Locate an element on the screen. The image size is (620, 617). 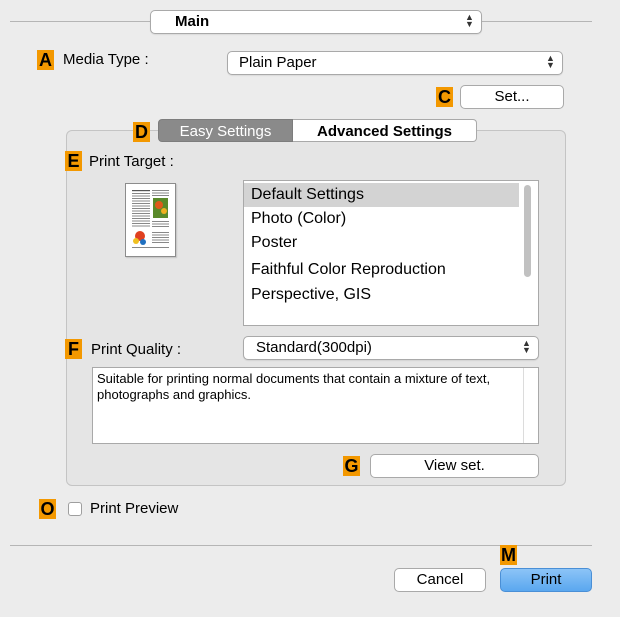
callout-o: O is located at coordinates (47, 509).